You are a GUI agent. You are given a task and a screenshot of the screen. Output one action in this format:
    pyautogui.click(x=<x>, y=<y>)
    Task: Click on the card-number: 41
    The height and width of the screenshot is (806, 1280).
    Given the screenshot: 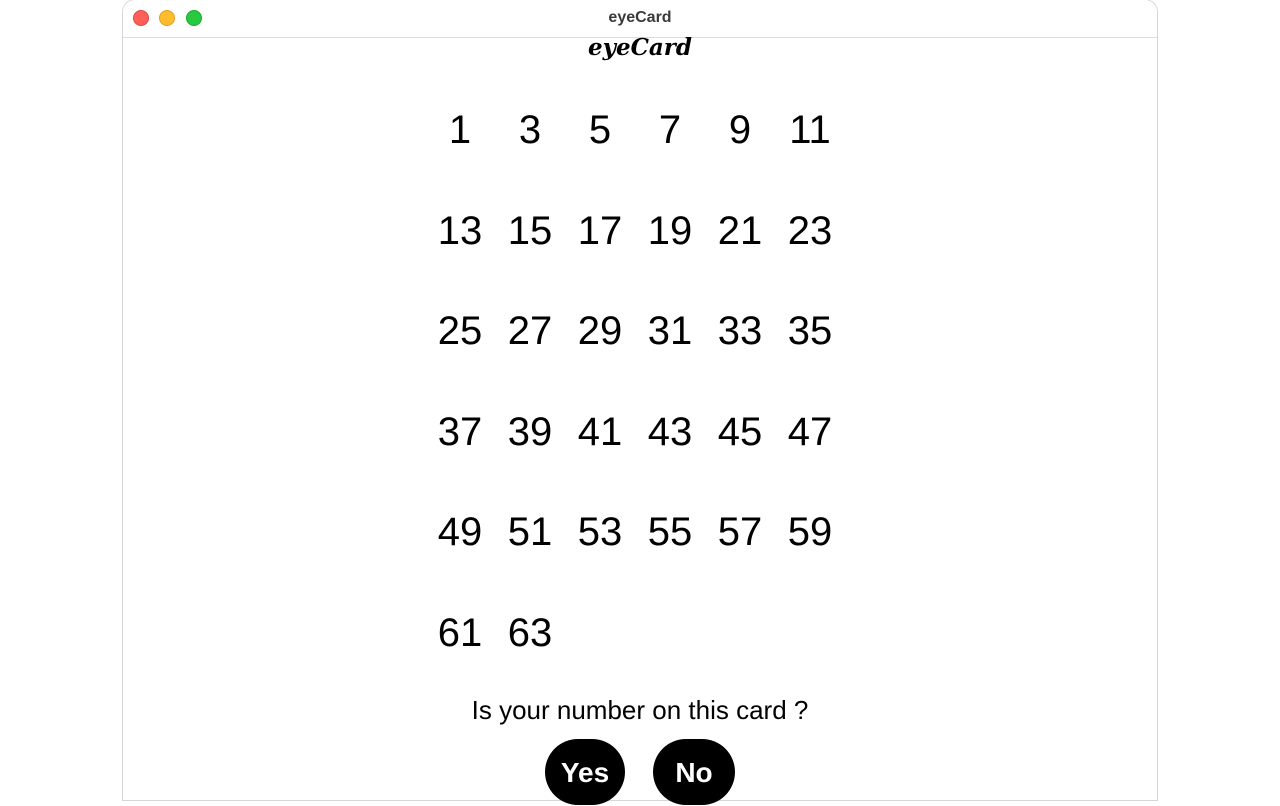 What is the action you would take?
    pyautogui.click(x=600, y=431)
    